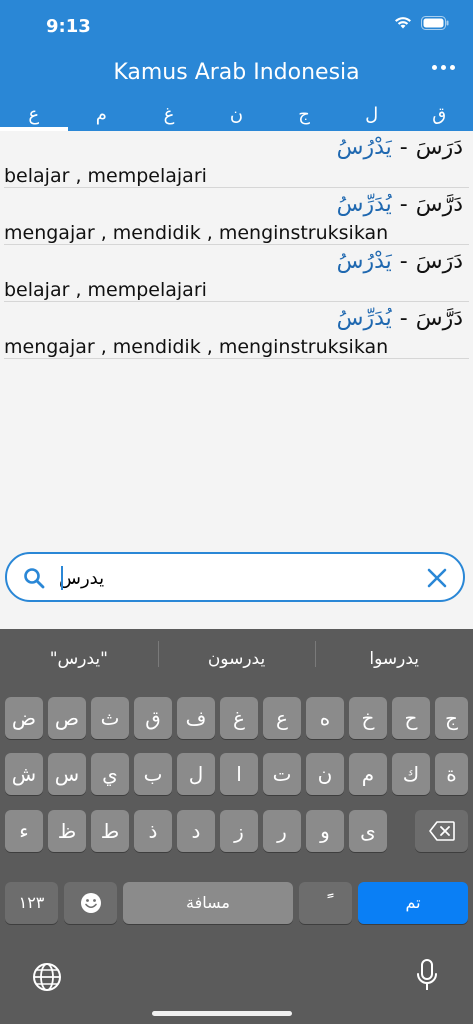 Image resolution: width=473 pixels, height=1024 pixels. I want to click on tab-ain: ع, so click(34, 115).